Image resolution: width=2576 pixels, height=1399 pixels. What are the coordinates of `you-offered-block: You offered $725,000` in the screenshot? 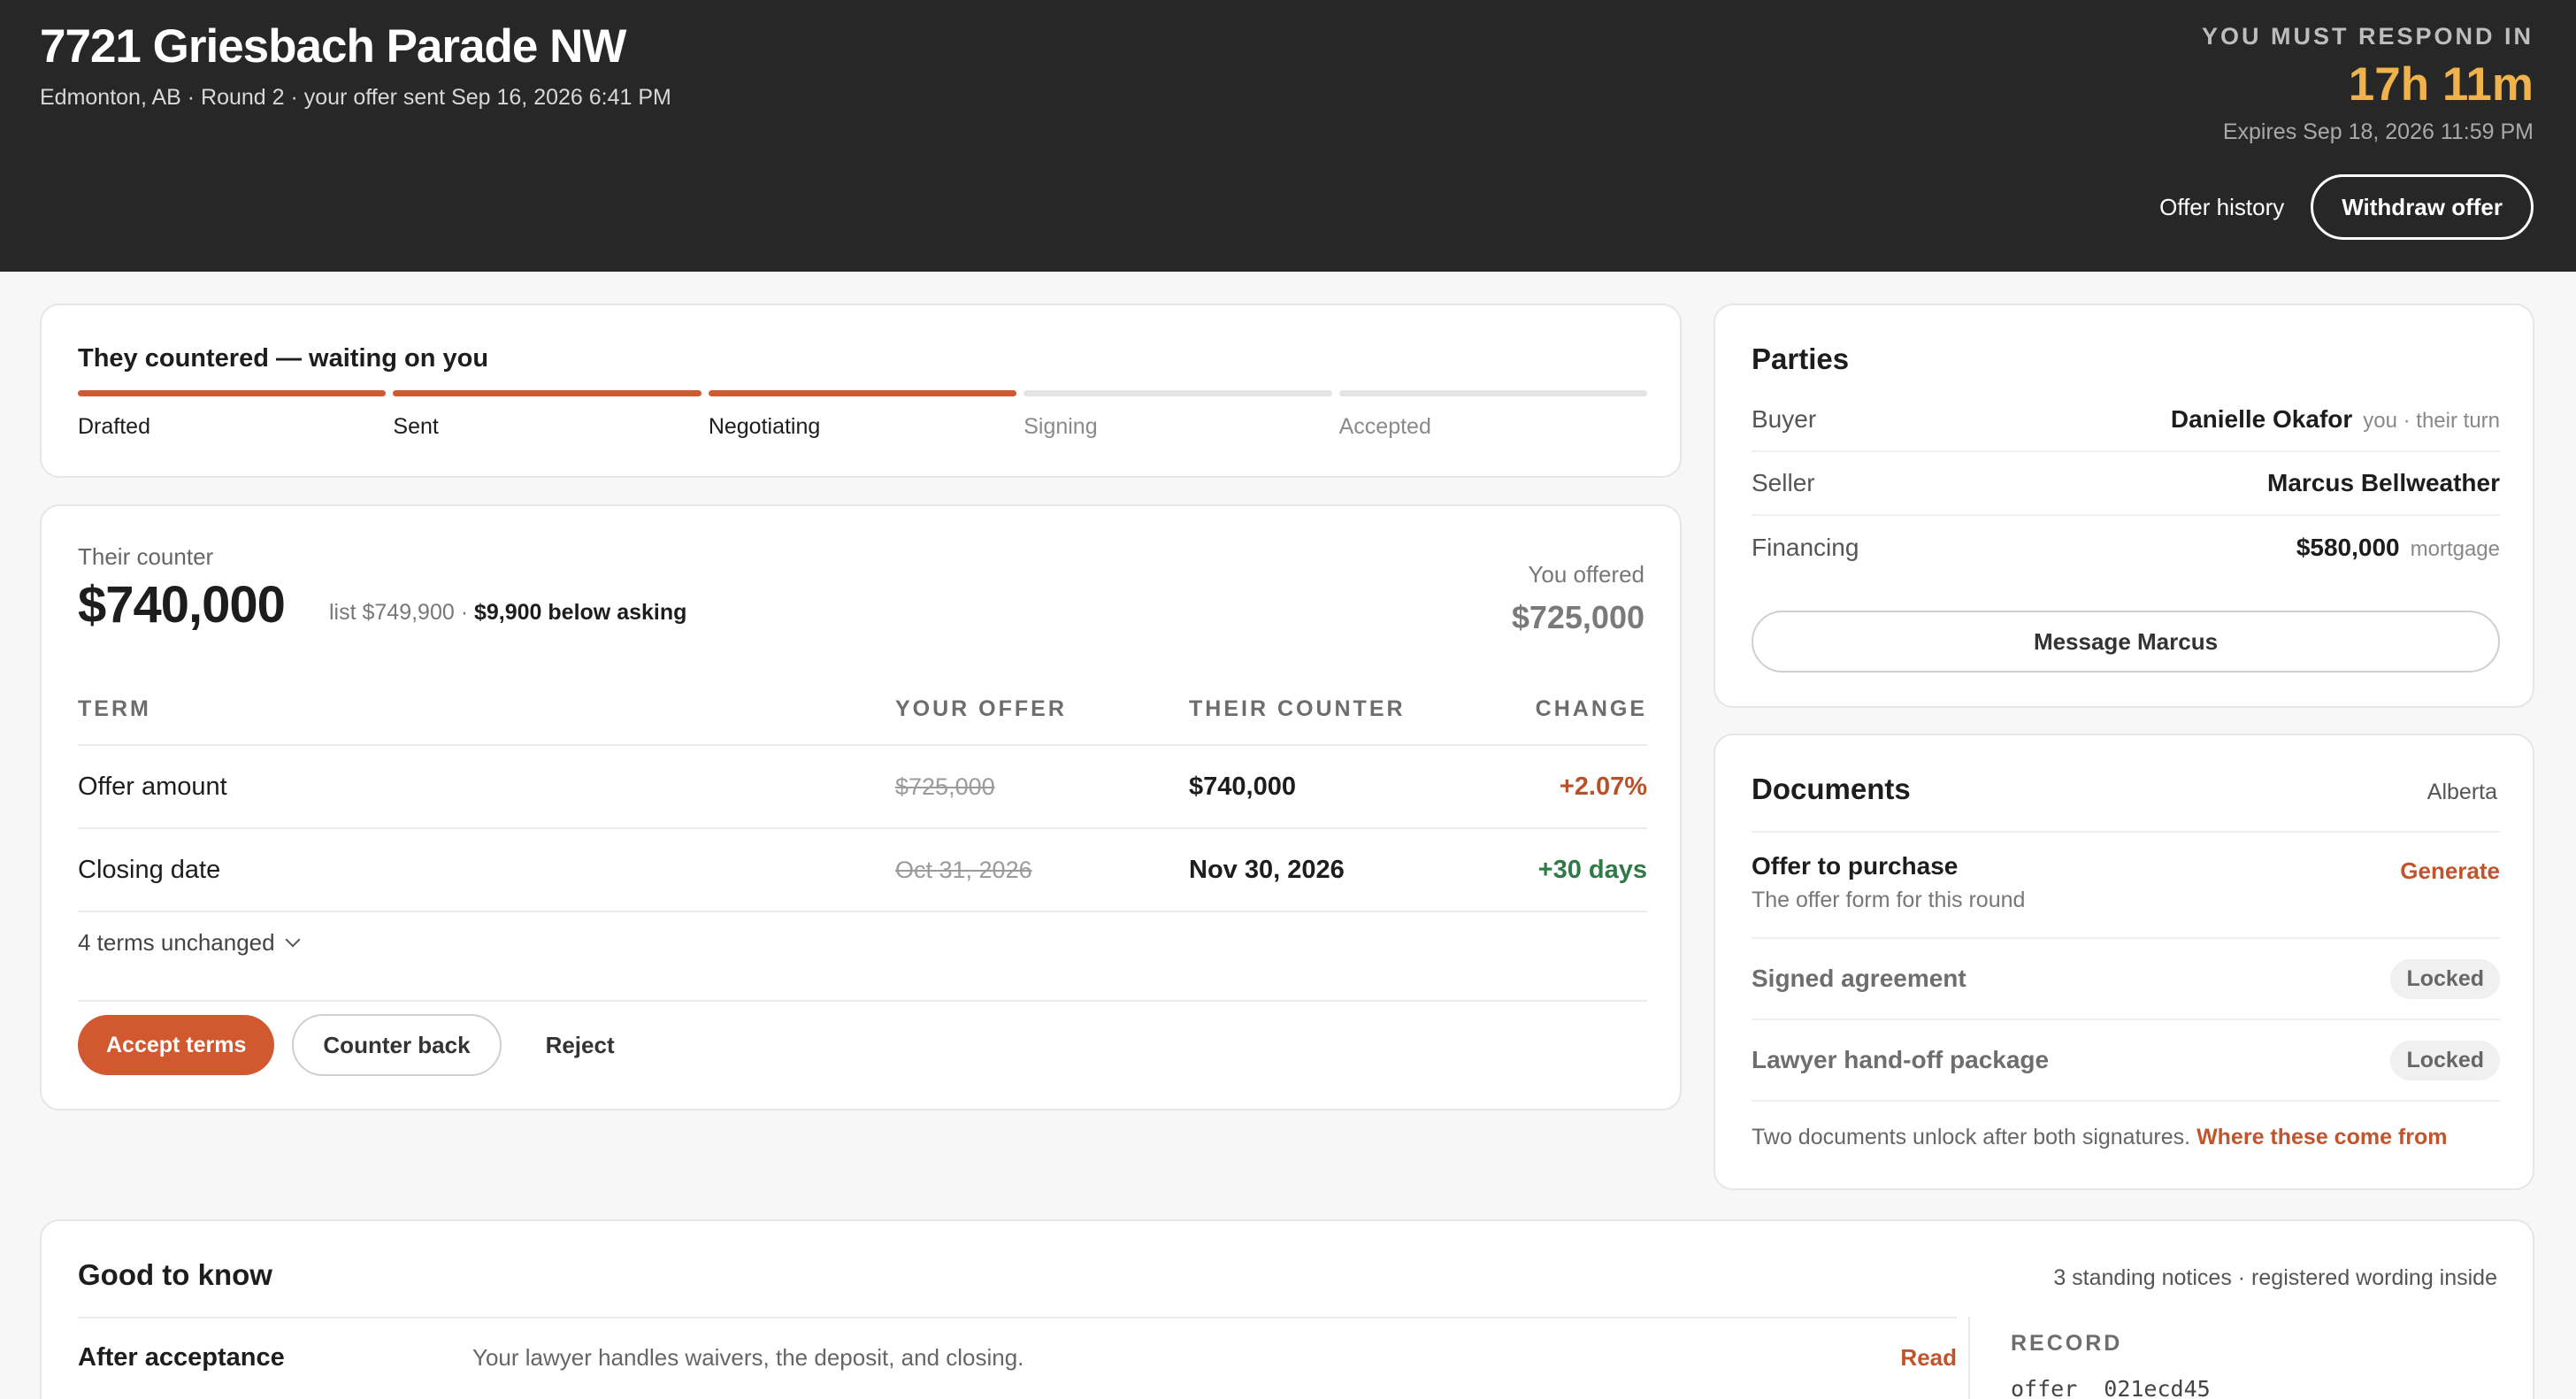 It's located at (1578, 598).